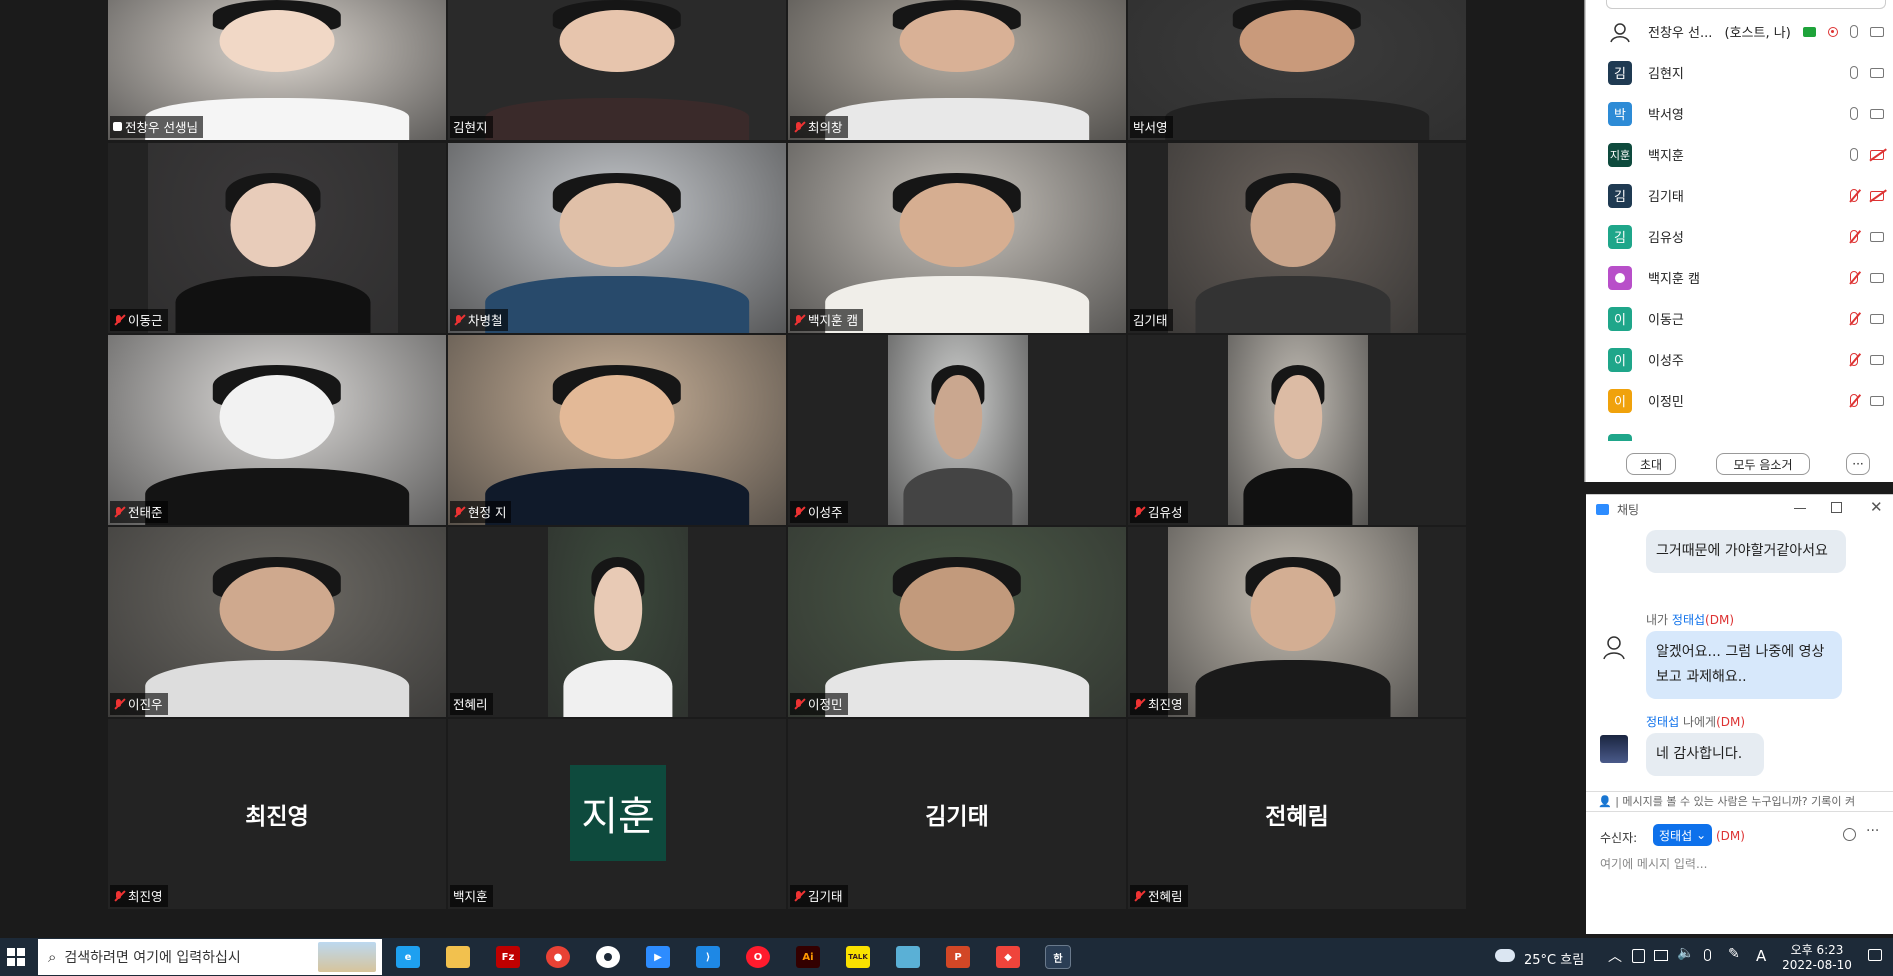 The height and width of the screenshot is (976, 1893). What do you see at coordinates (1297, 70) in the screenshot?
I see `video-tile: 박서영` at bounding box center [1297, 70].